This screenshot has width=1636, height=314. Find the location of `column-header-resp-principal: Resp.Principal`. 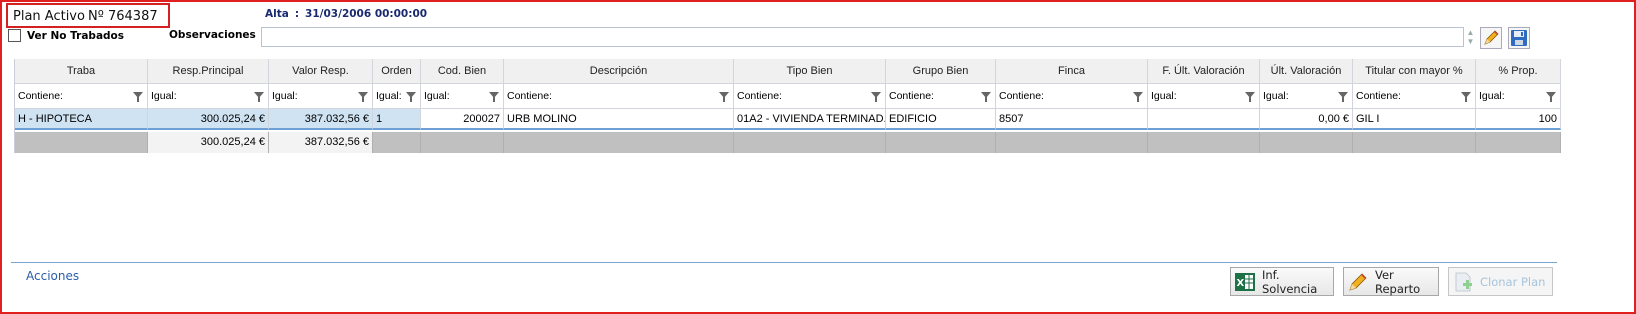

column-header-resp-principal: Resp.Principal is located at coordinates (208, 71).